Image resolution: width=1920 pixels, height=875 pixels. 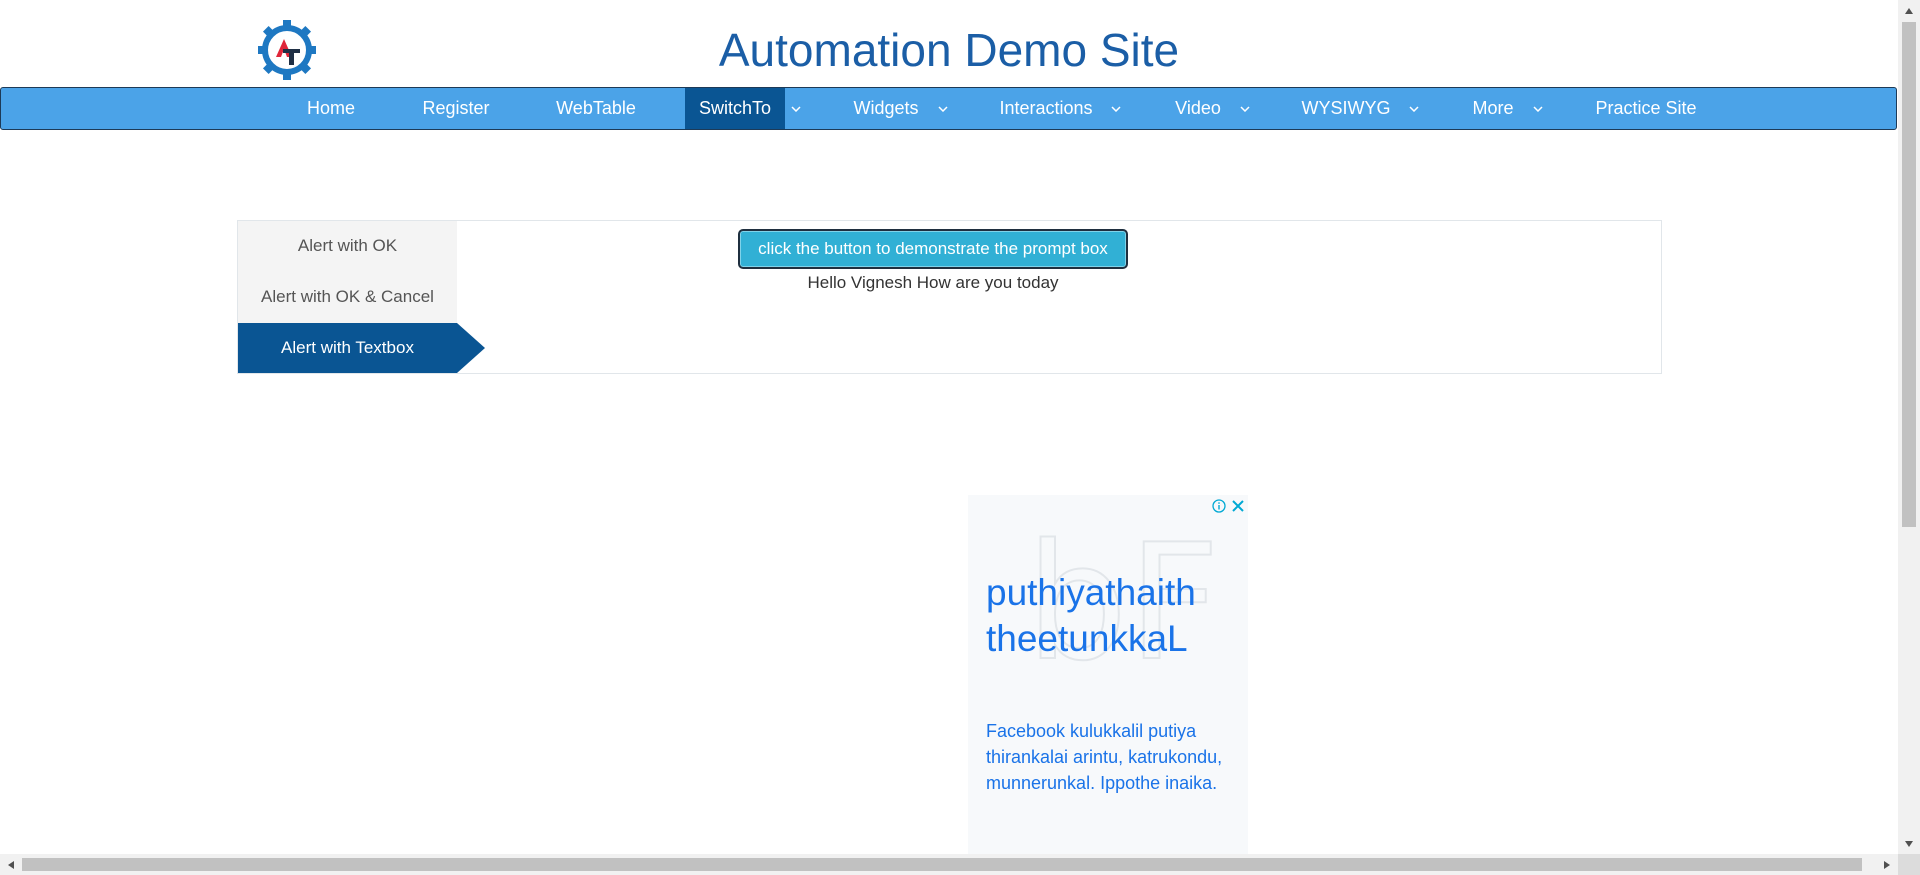 What do you see at coordinates (1198, 108) in the screenshot?
I see `nav-video: Video` at bounding box center [1198, 108].